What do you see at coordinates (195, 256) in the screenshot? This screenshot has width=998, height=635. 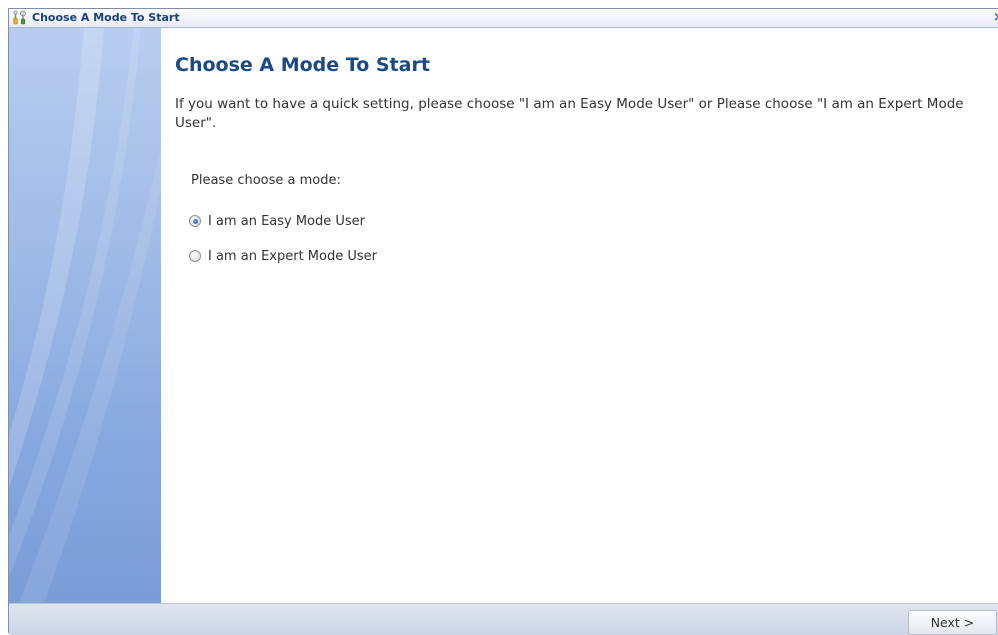 I see `expert-mode-radio` at bounding box center [195, 256].